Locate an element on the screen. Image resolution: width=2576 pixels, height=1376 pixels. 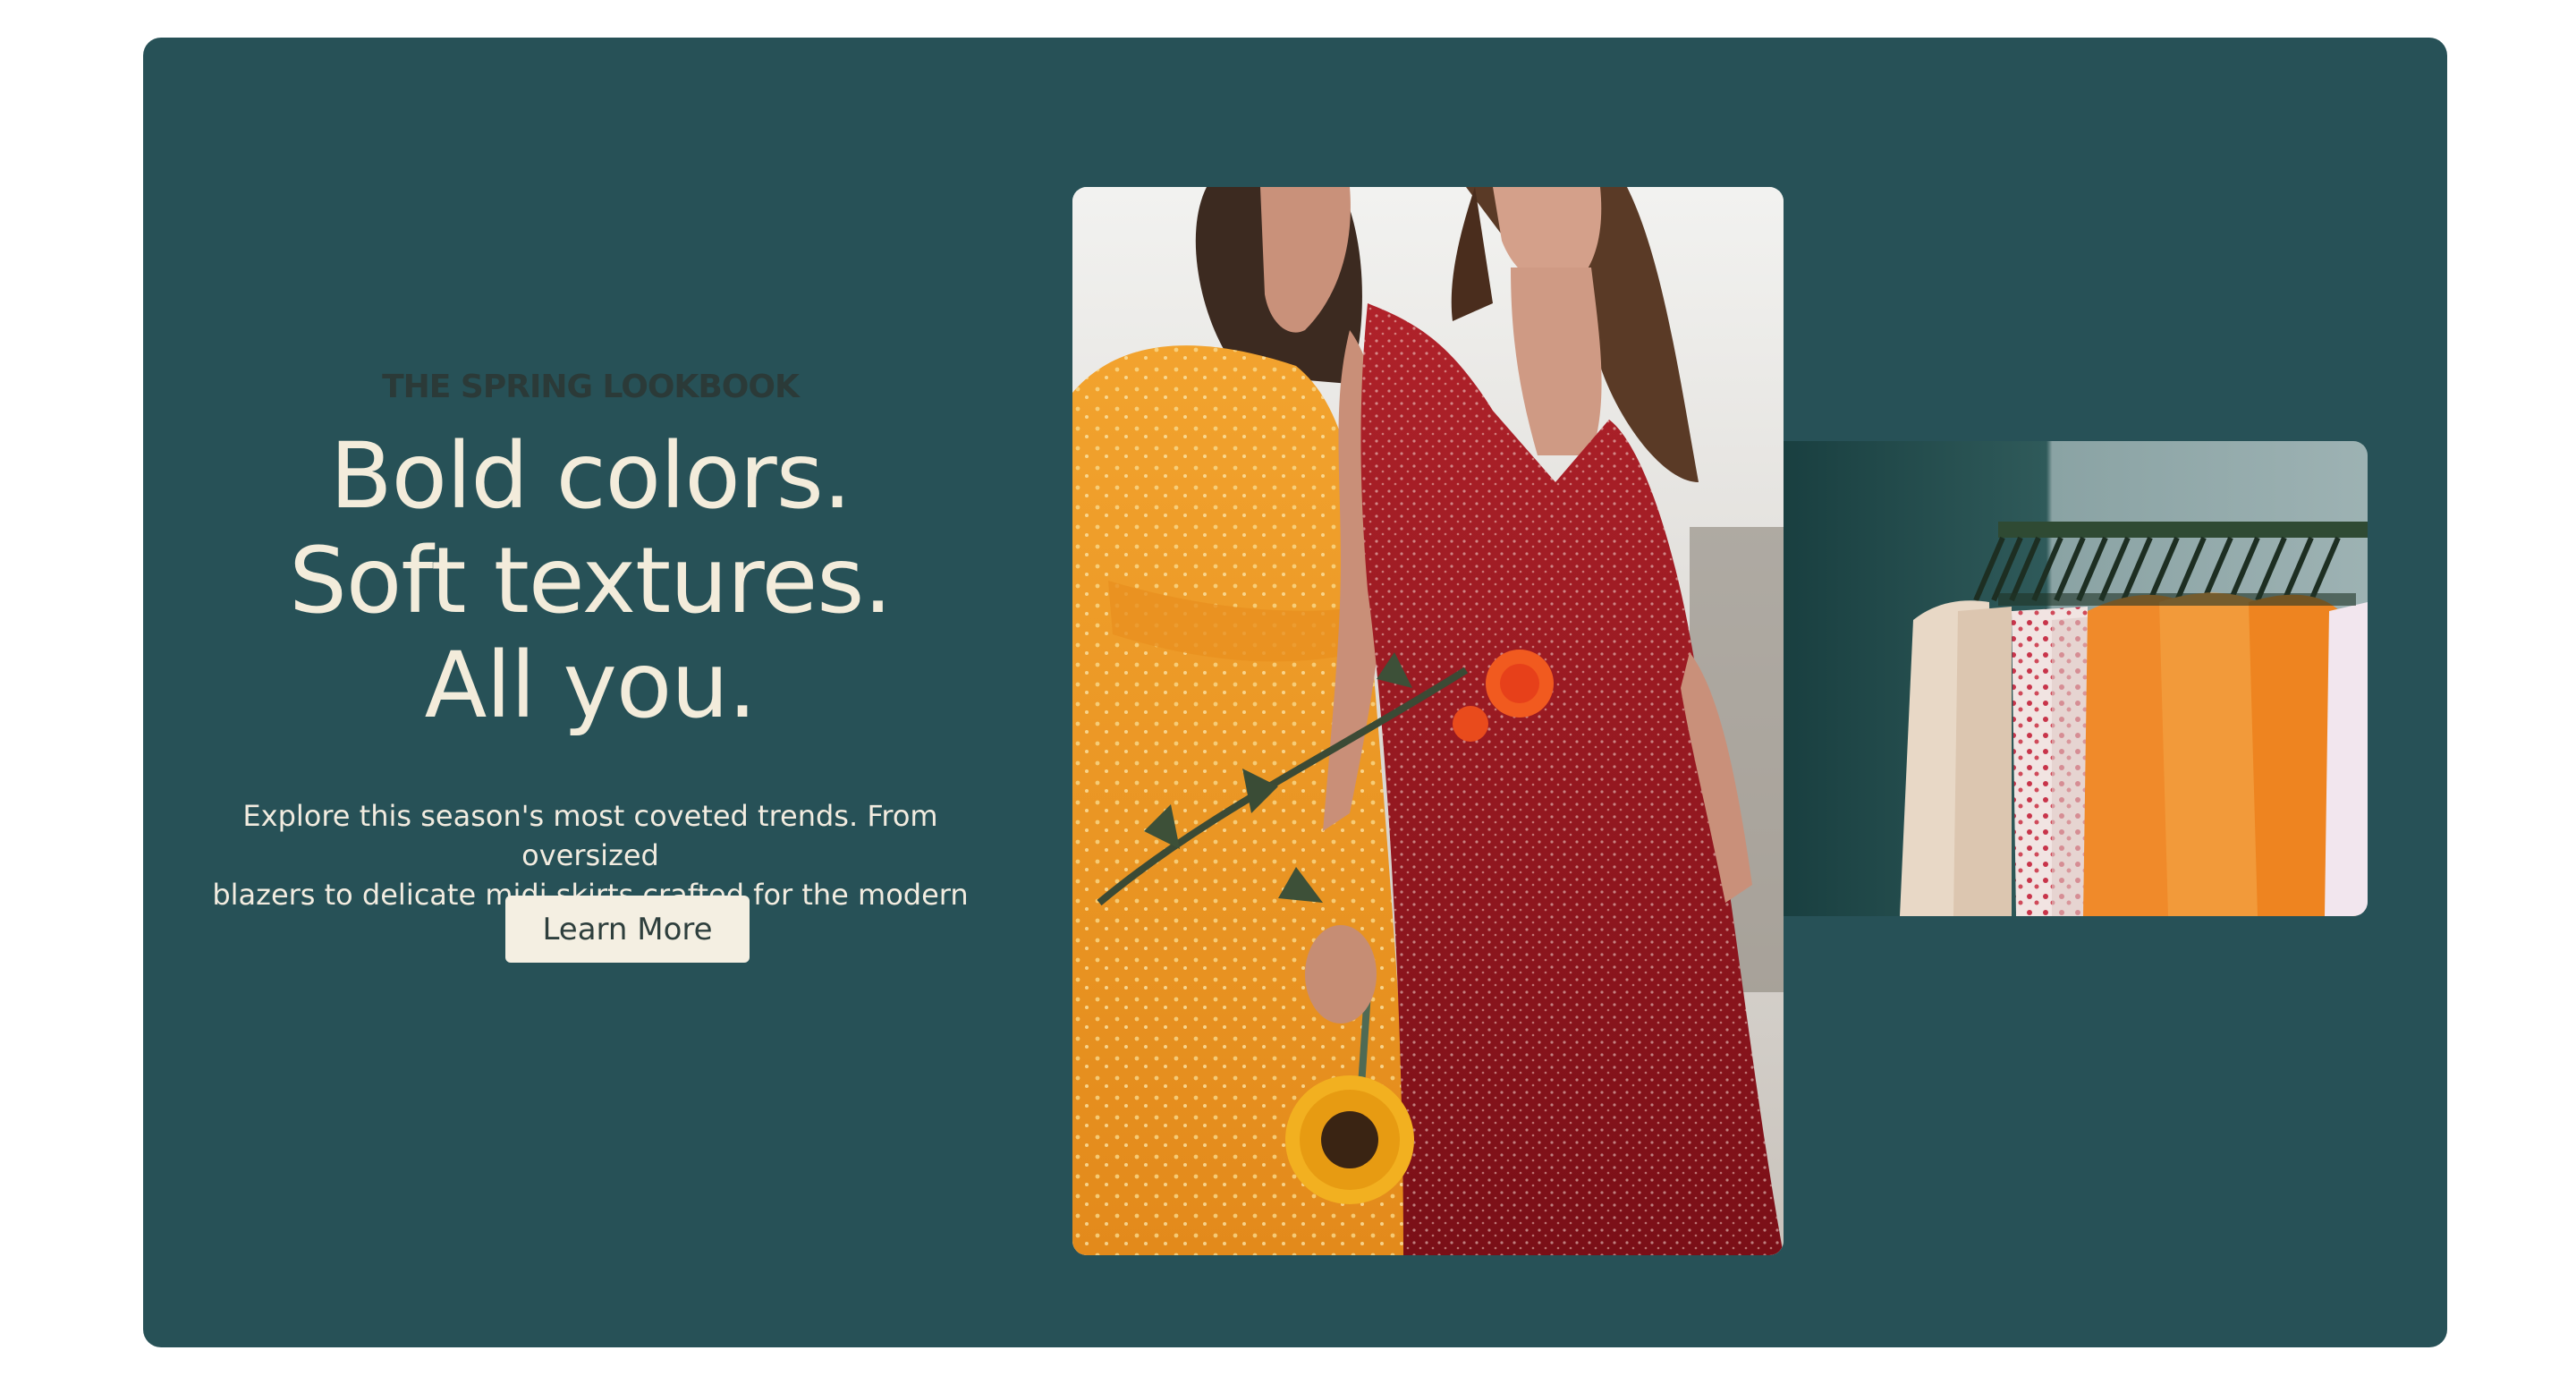
clothing-rack-image is located at coordinates (2076, 679).